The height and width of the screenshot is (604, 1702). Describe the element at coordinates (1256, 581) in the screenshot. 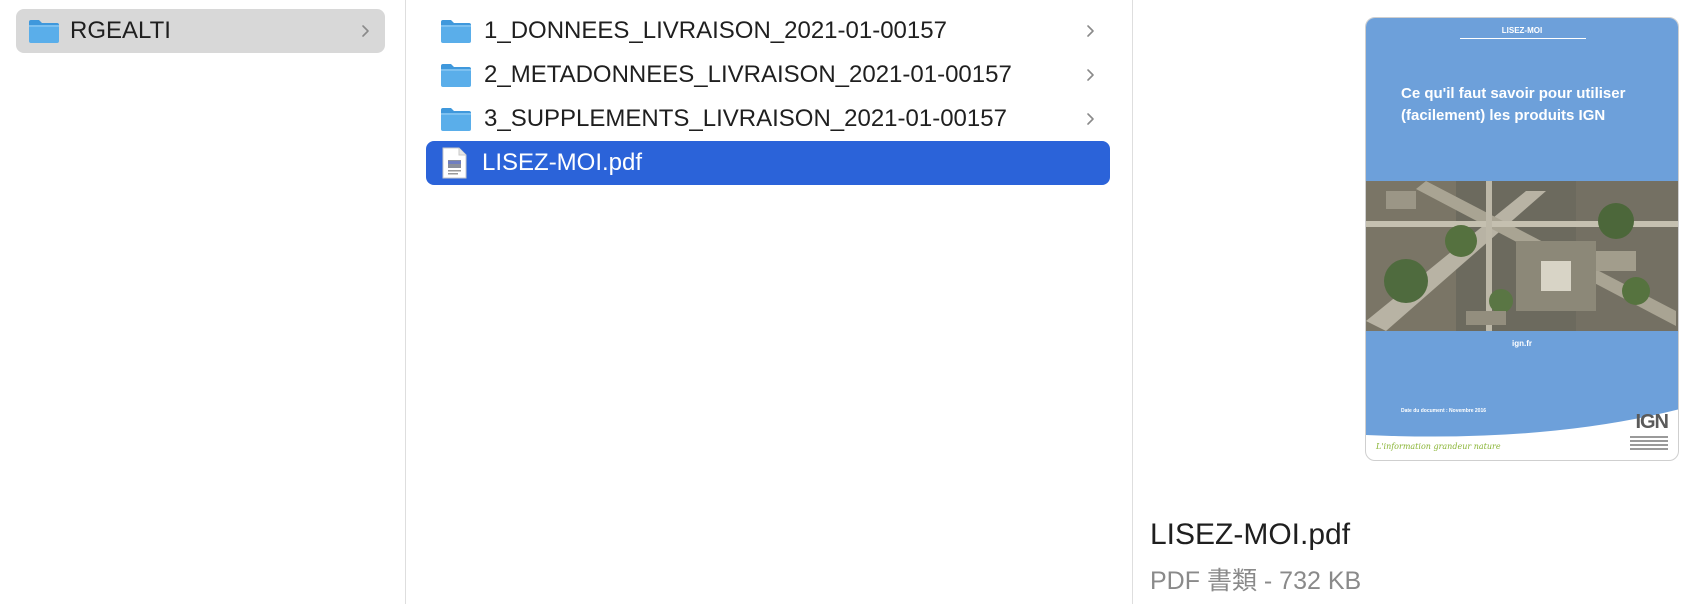

I see `preview-file-info: PDF 書類 - 732 KB` at that location.